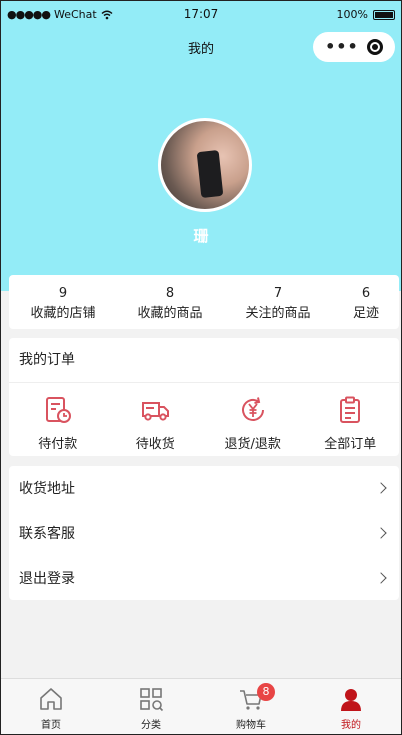 Image resolution: width=402 pixels, height=735 pixels. Describe the element at coordinates (251, 725) in the screenshot. I see `tab-label: 购物车` at that location.